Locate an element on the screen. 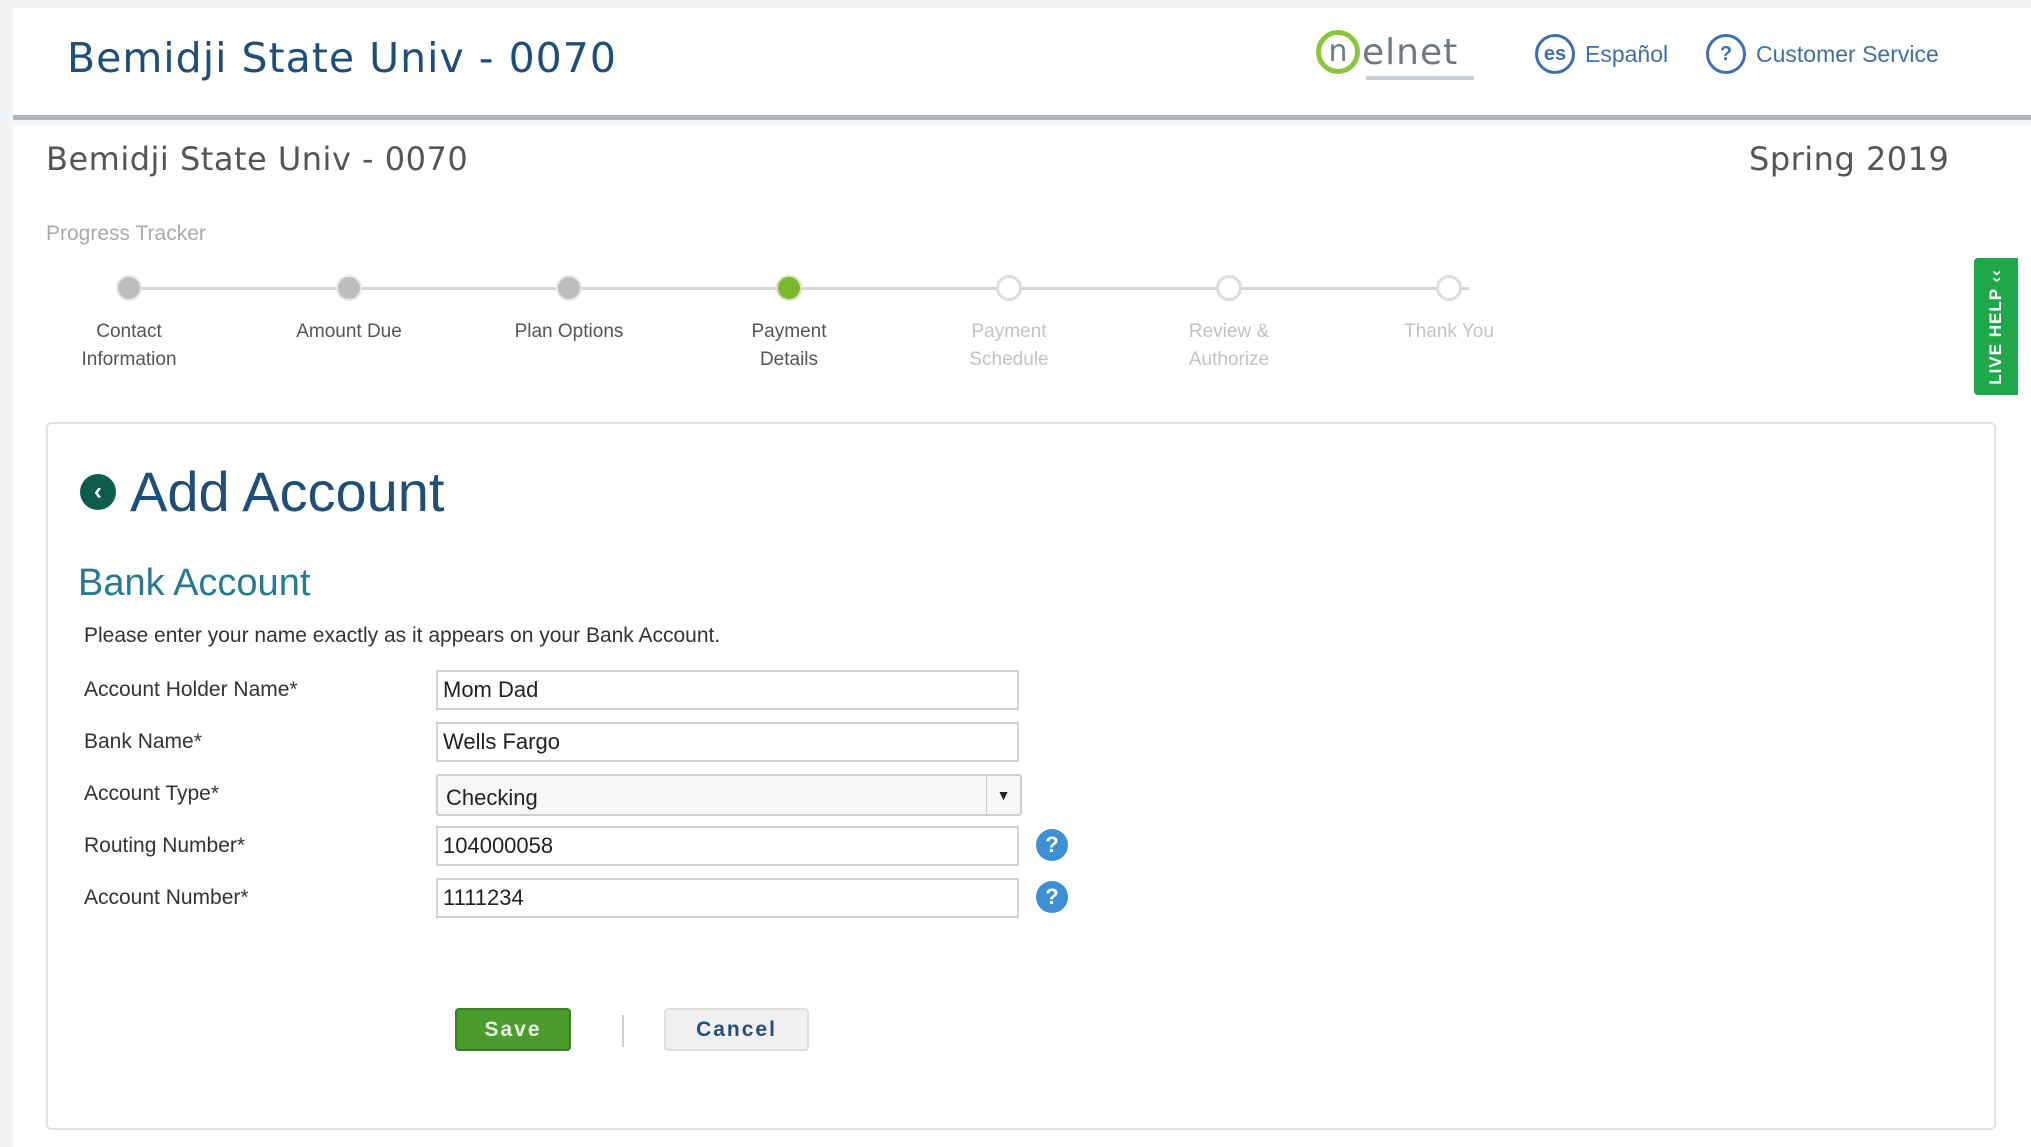 Image resolution: width=2031 pixels, height=1147 pixels. routing-number-row: Routing Number* ? is located at coordinates (584, 846).